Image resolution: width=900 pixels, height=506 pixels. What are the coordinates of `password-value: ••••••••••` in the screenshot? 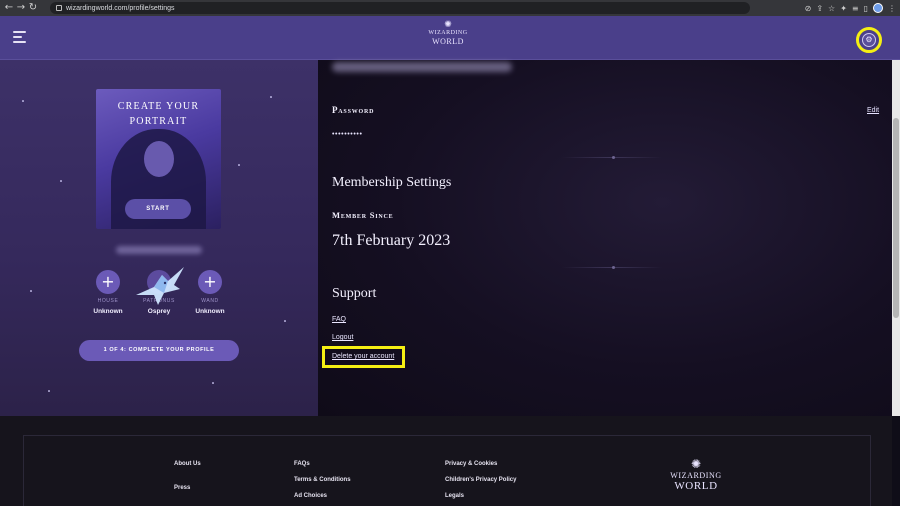 It's located at (347, 134).